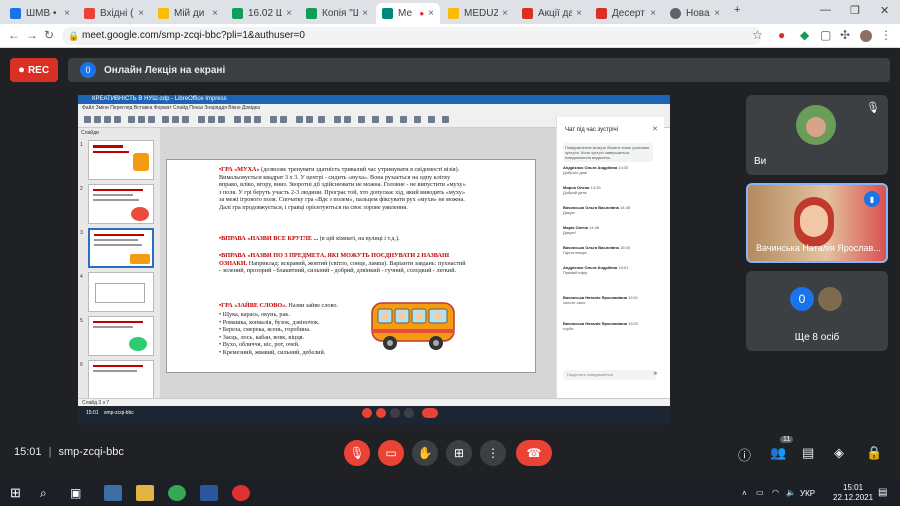 This screenshot has width=900, height=506. What do you see at coordinates (479, 70) in the screenshot?
I see `presentation-bar: 0 Онлайн Лекція на екрані` at bounding box center [479, 70].